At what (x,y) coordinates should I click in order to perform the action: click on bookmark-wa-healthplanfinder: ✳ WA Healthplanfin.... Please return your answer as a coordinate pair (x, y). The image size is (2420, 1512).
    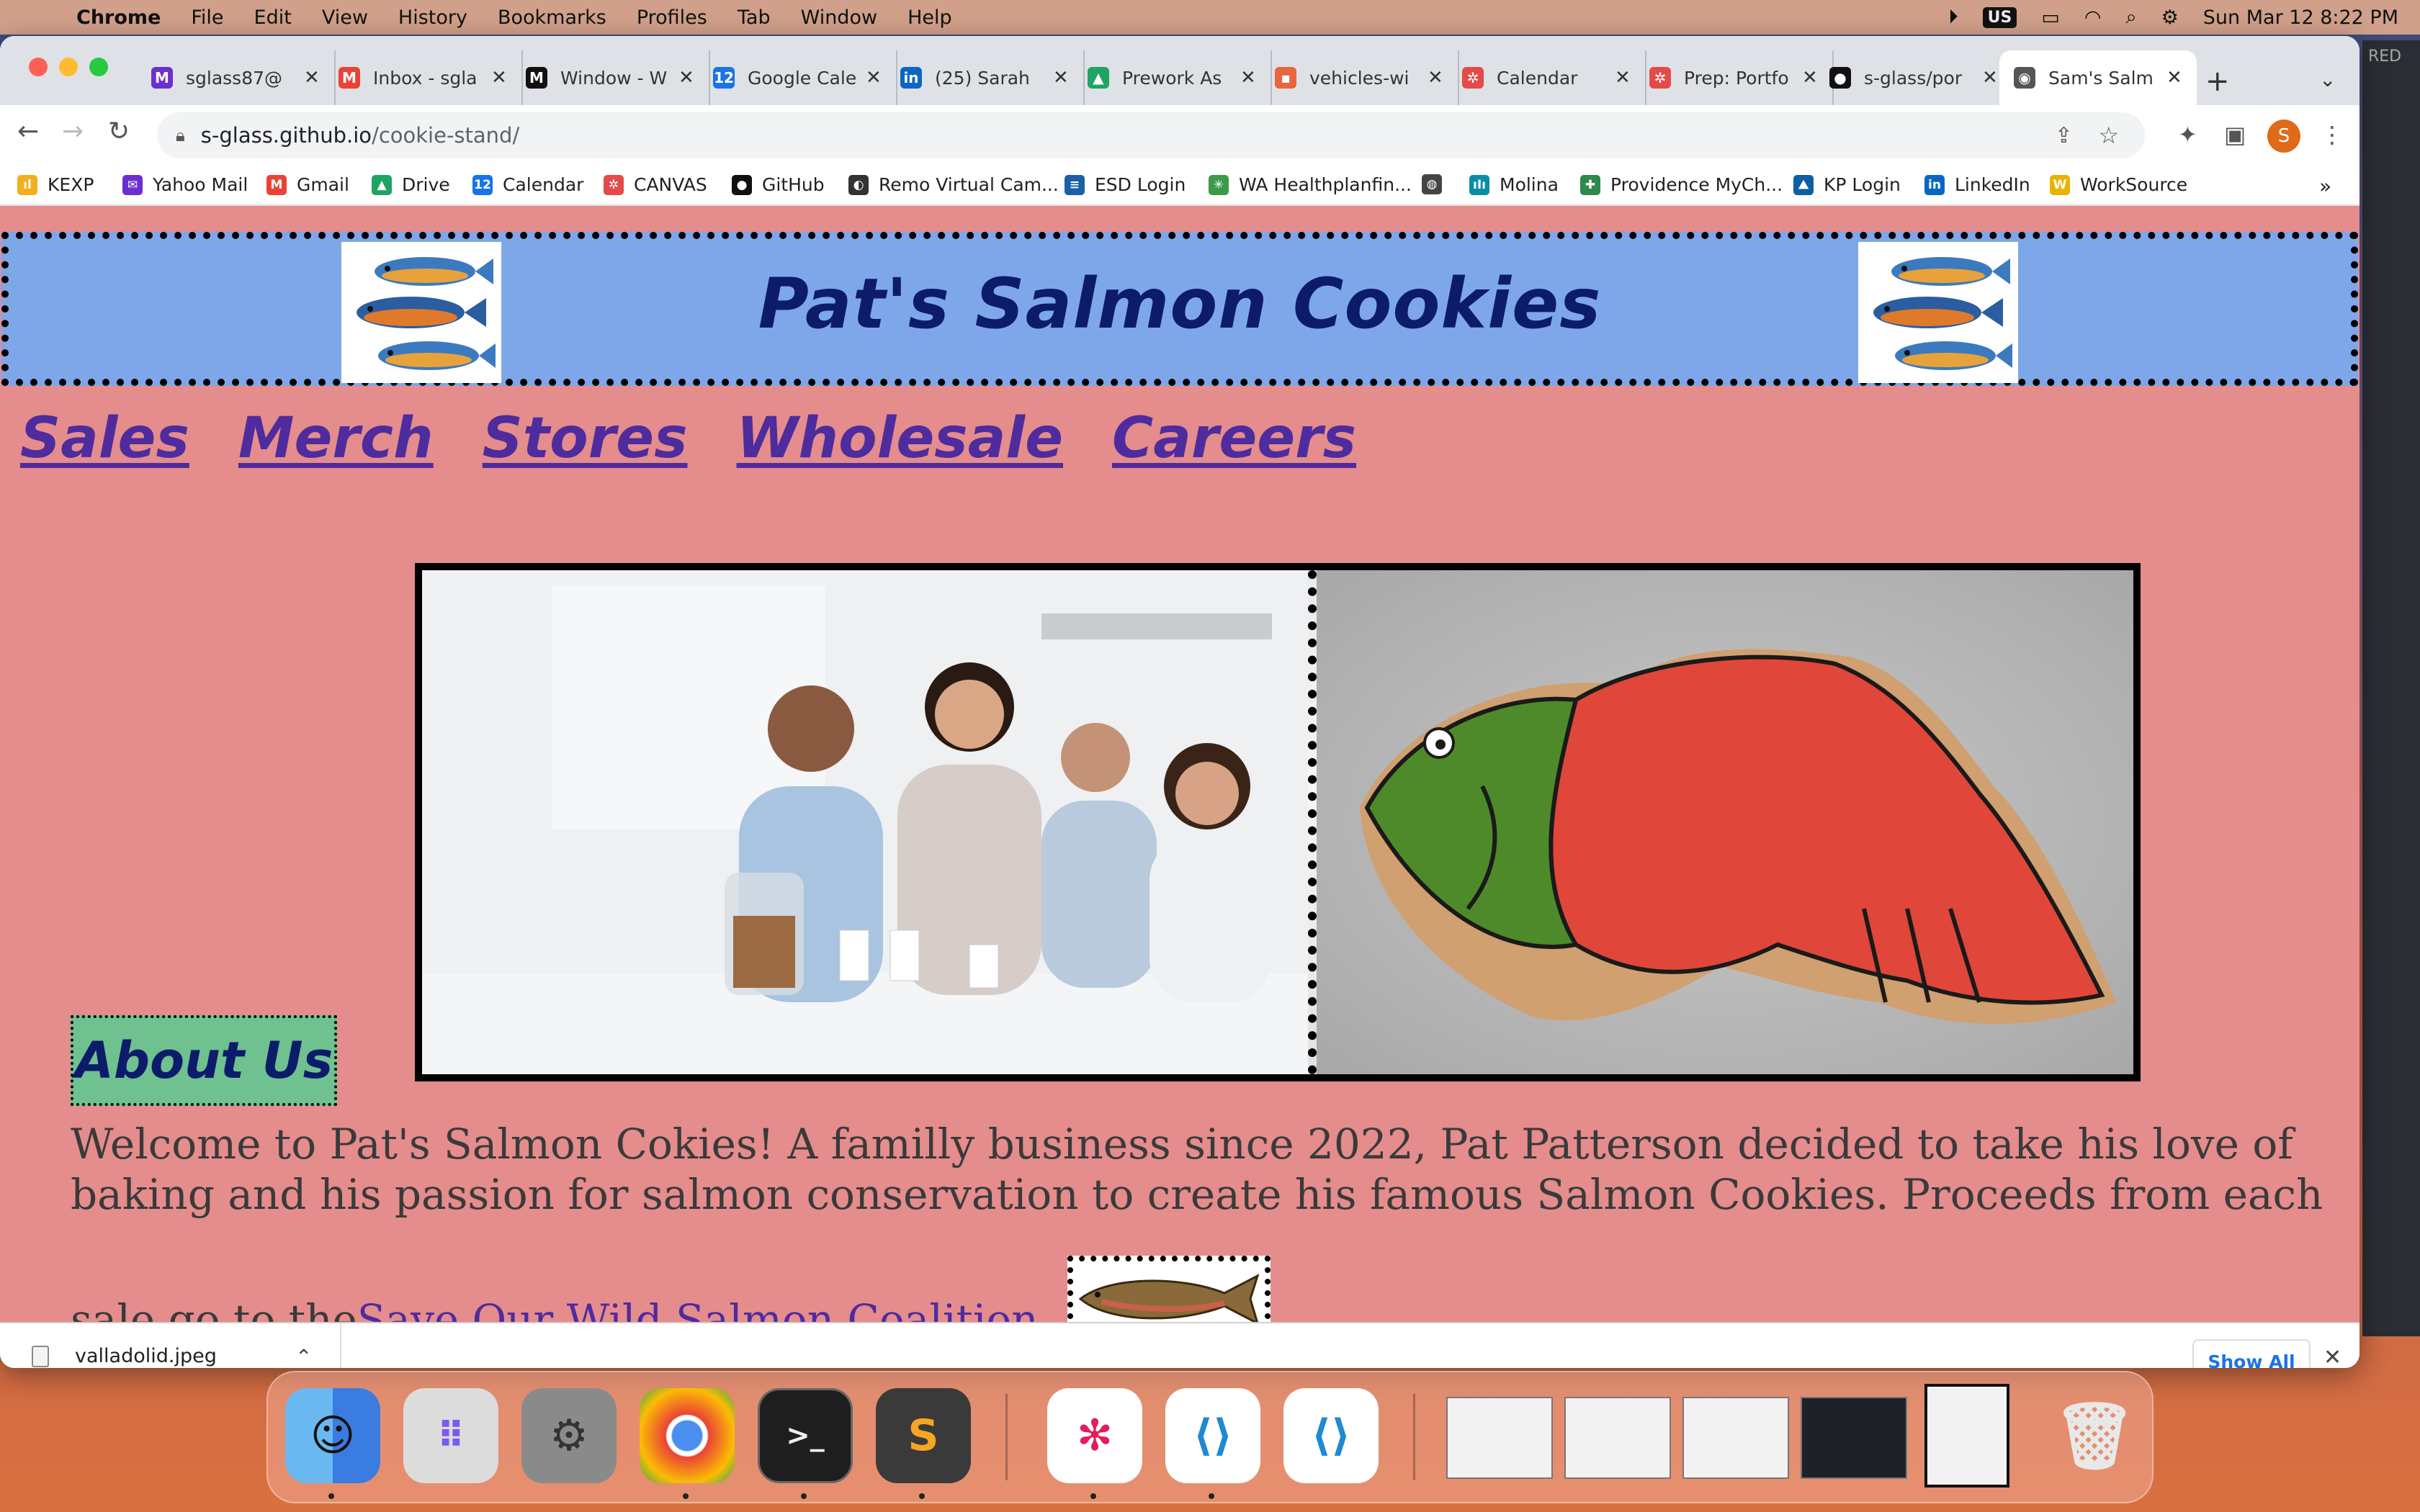
    Looking at the image, I should click on (1310, 184).